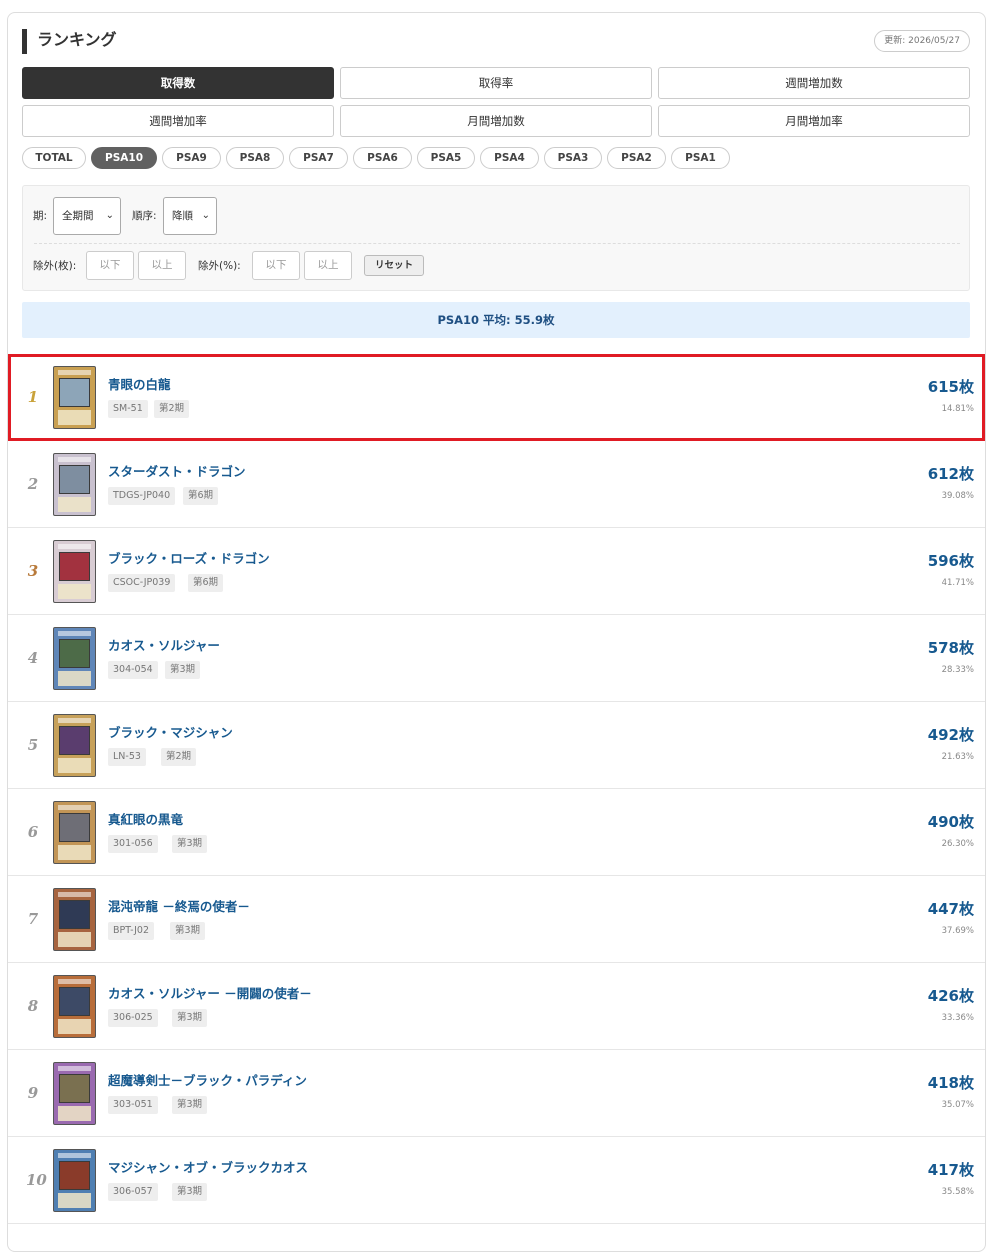  Describe the element at coordinates (496, 484) in the screenshot. I see `ranking-row: 2 スターダスト・ドラゴン TDGS-JP040 第6期 612枚 39.08%` at that location.